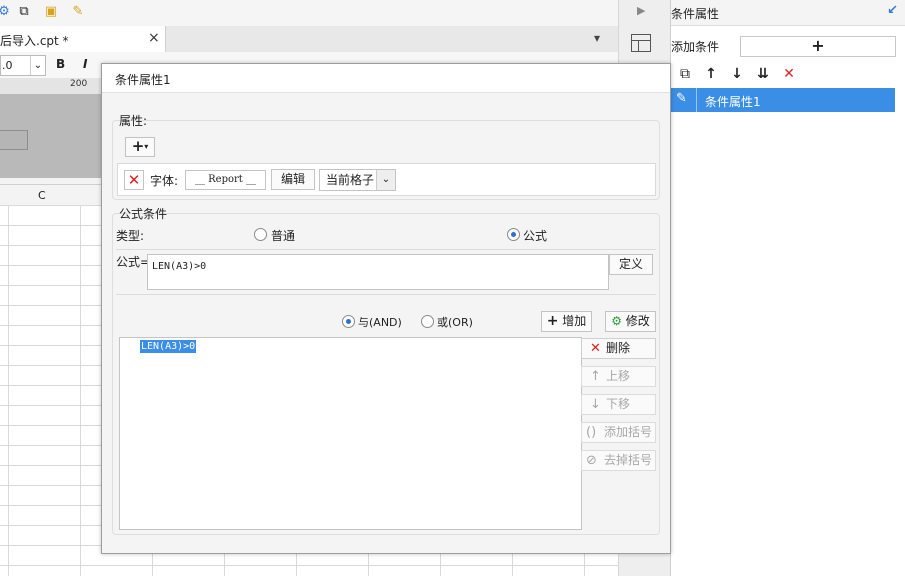  What do you see at coordinates (818, 46) in the screenshot?
I see `add-condition-button: +` at bounding box center [818, 46].